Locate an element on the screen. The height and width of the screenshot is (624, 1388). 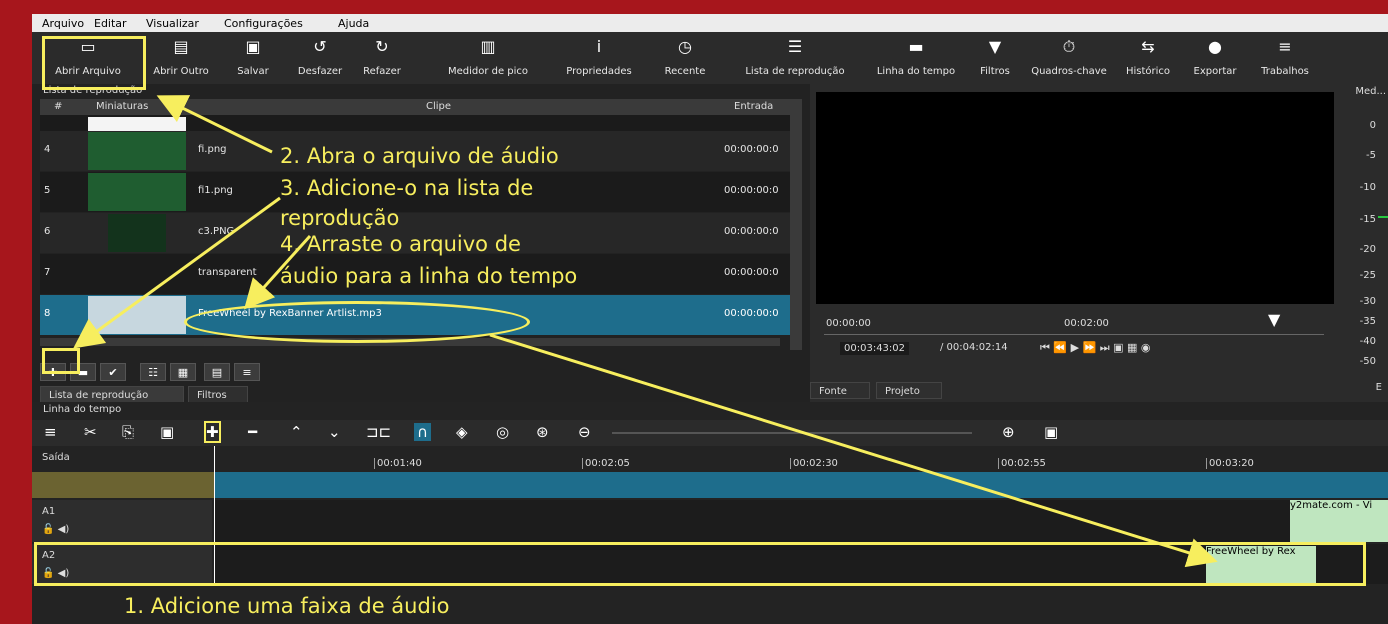
annotation-step2: 2. Abra o arquivo de áudio is located at coordinates (419, 156).